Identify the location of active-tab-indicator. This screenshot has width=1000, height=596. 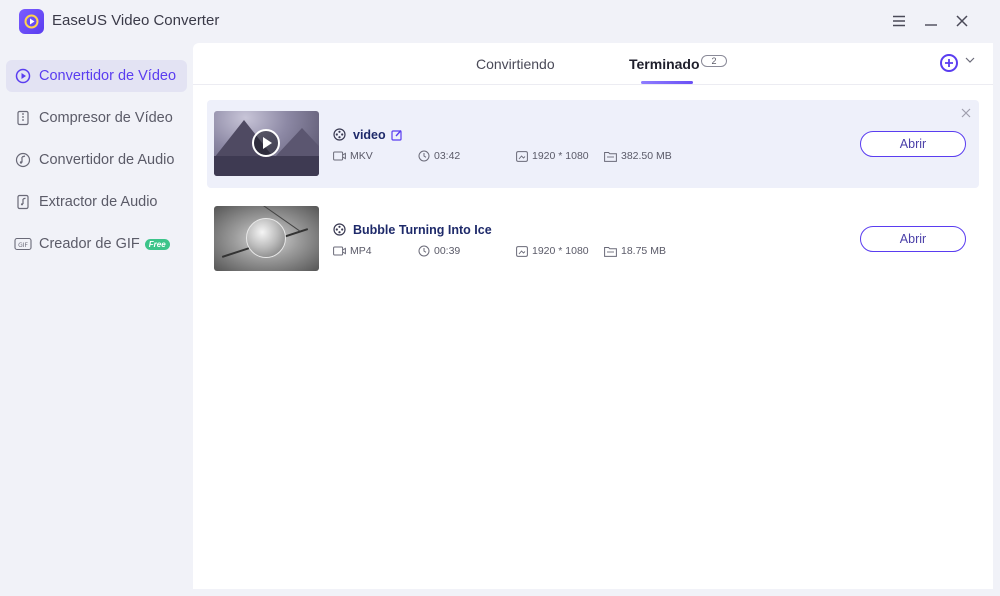
(667, 82).